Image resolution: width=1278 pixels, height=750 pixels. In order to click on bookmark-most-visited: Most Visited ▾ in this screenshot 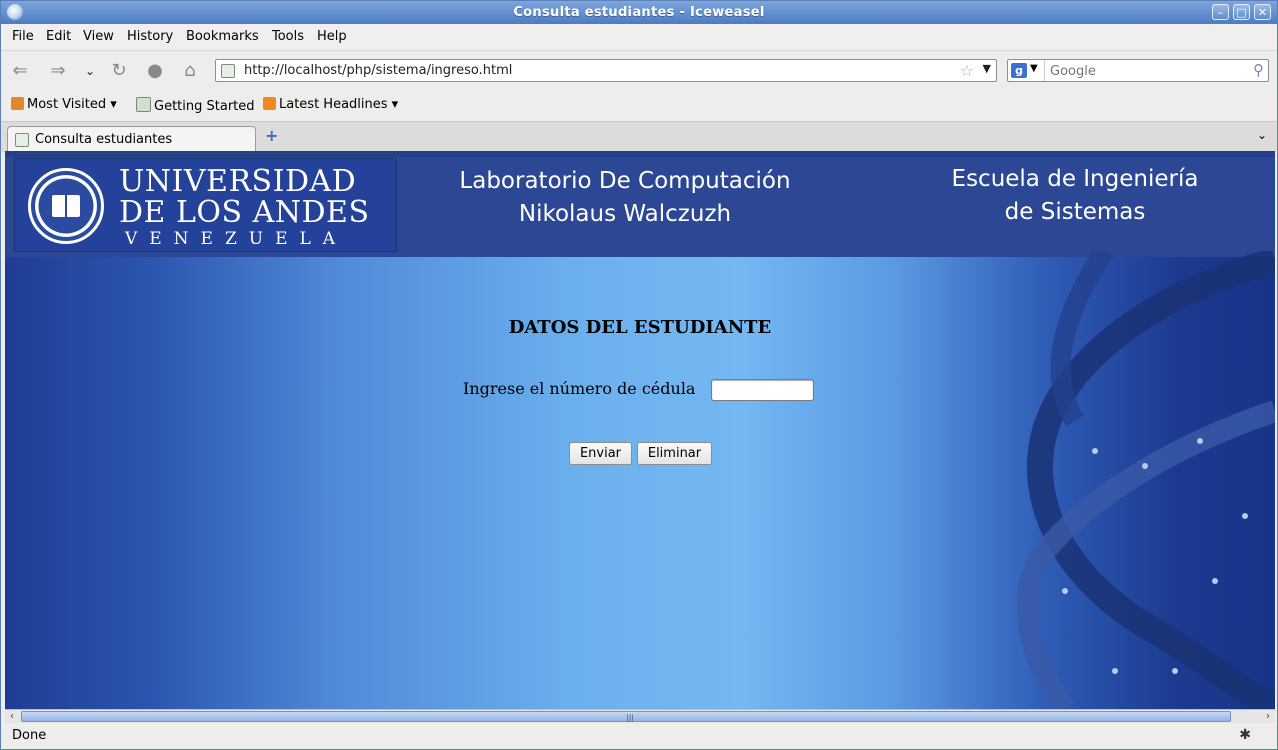, I will do `click(64, 104)`.